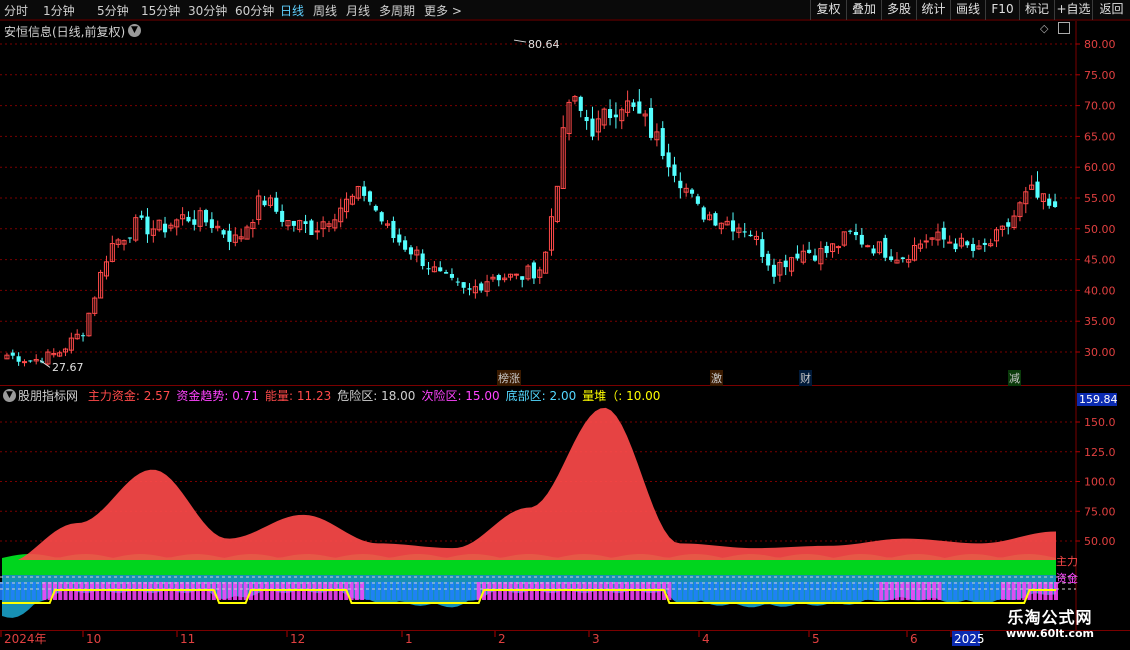 The height and width of the screenshot is (650, 1130). What do you see at coordinates (621, 396) in the screenshot?
I see `indicator-value-6: 量堆（: 10.00` at bounding box center [621, 396].